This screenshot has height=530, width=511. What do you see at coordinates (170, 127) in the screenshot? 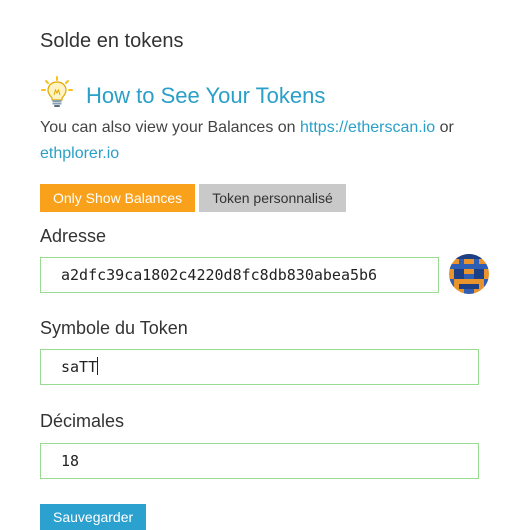
I see `description-text: You can also view your Balances on` at bounding box center [170, 127].